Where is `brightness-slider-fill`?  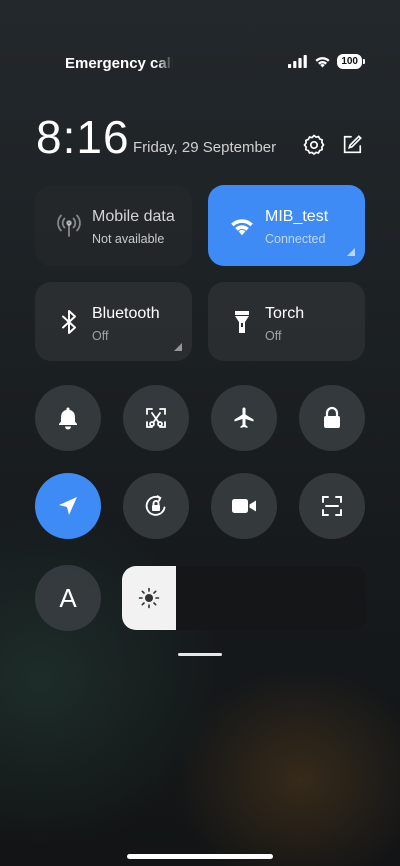
brightness-slider-fill is located at coordinates (149, 598).